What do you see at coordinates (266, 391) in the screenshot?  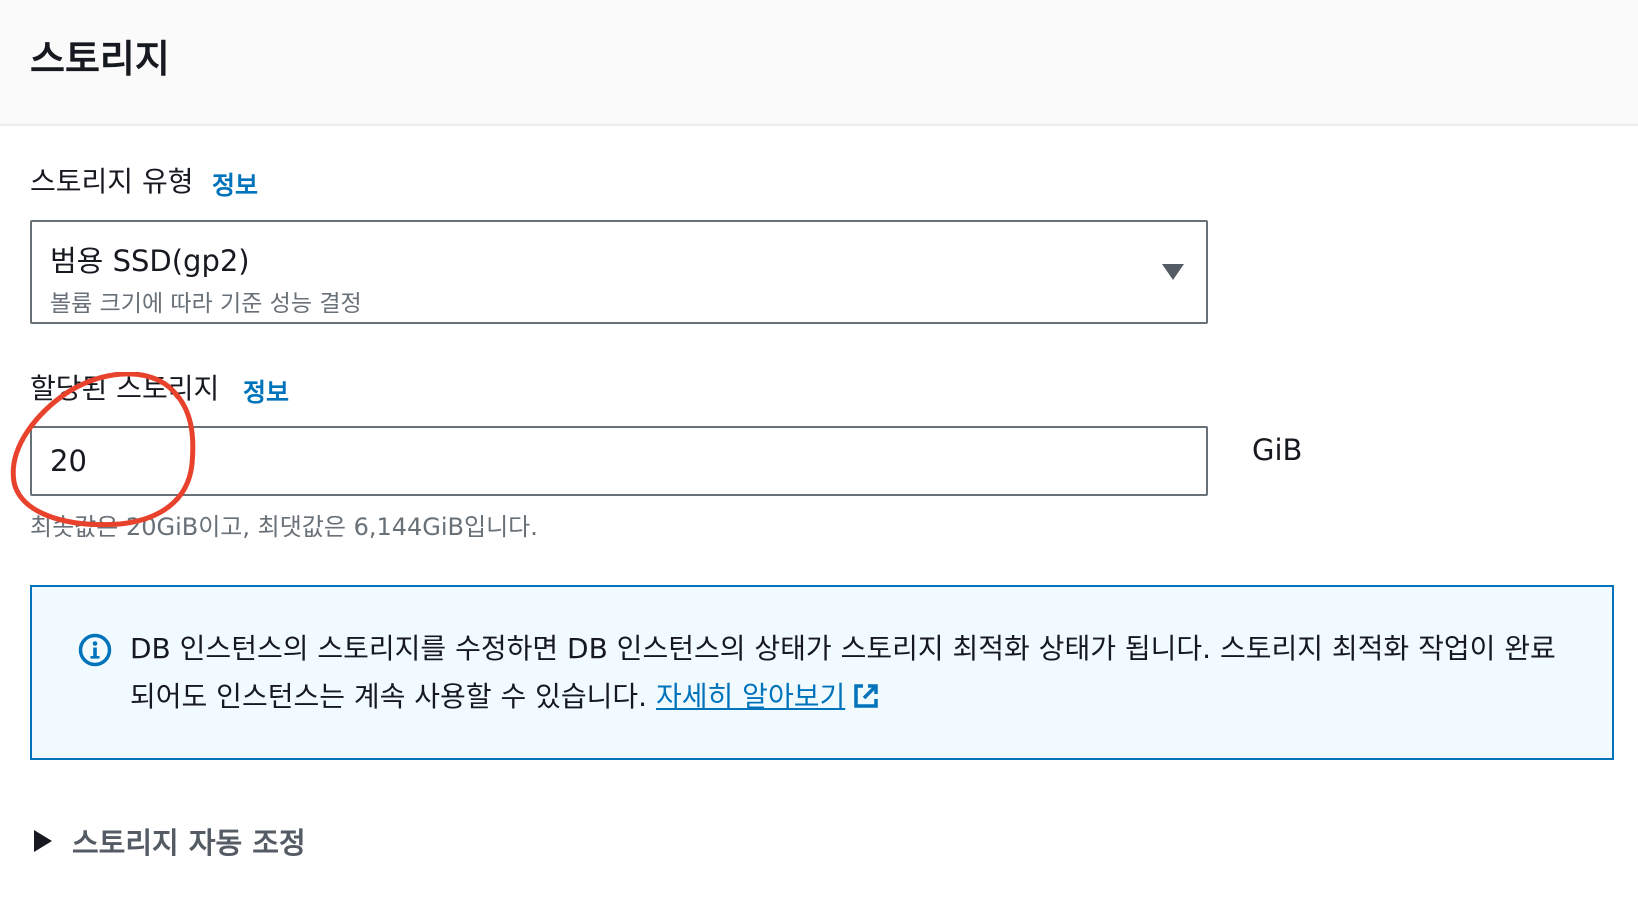 I see `allocated-storage-info-link: 정보` at bounding box center [266, 391].